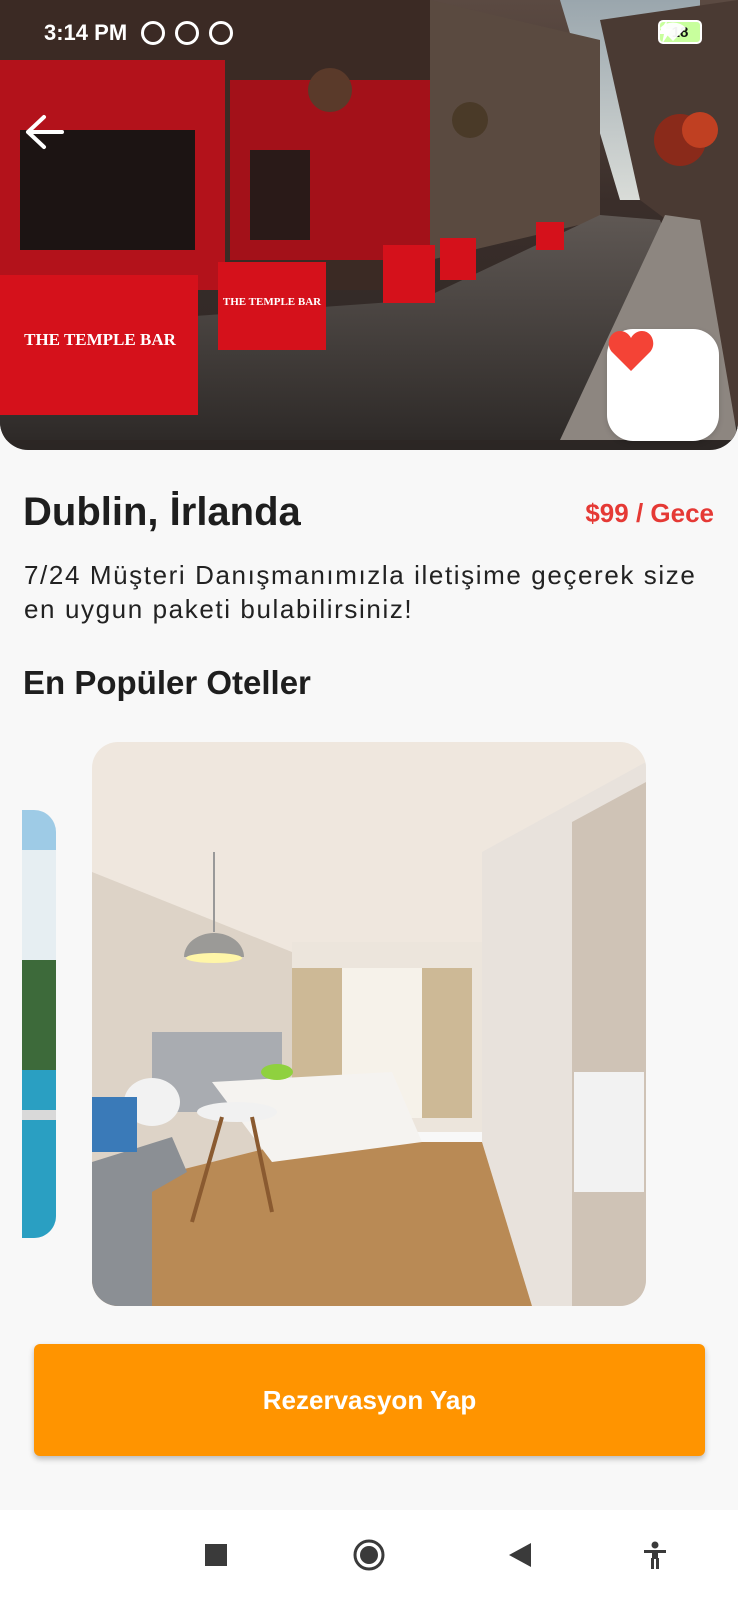  What do you see at coordinates (369, 1400) in the screenshot?
I see `reserve-button: Rezervasyon Yap` at bounding box center [369, 1400].